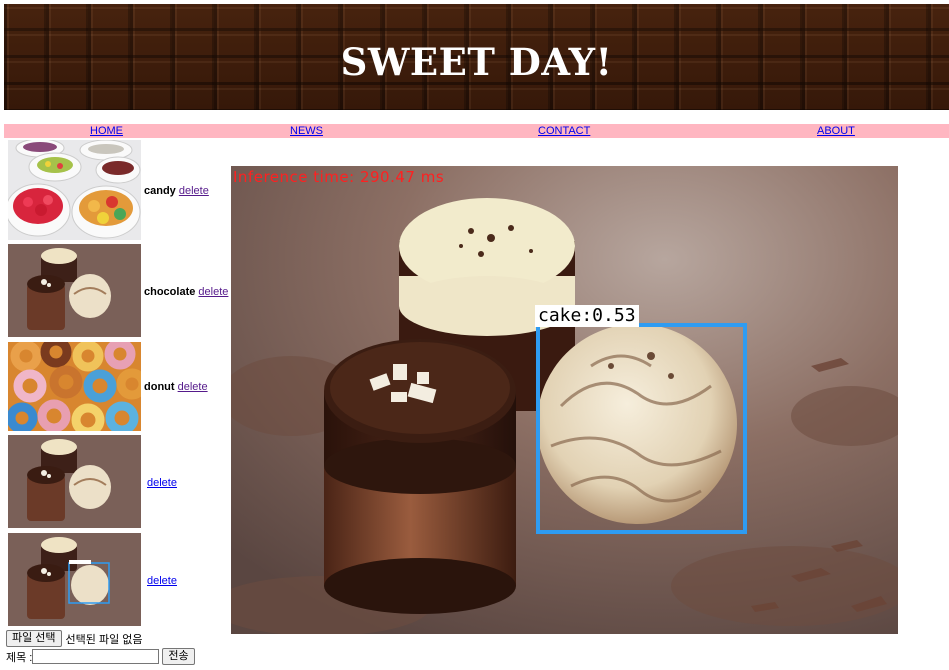  I want to click on candy-thumbnail, so click(74, 190).